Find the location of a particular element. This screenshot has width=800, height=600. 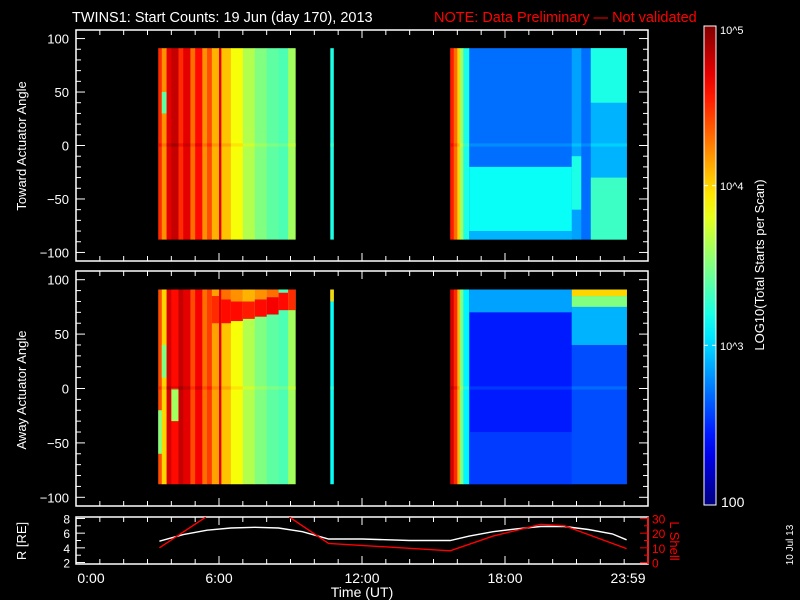

x-tick-label: 18:00 is located at coordinates (504, 578).